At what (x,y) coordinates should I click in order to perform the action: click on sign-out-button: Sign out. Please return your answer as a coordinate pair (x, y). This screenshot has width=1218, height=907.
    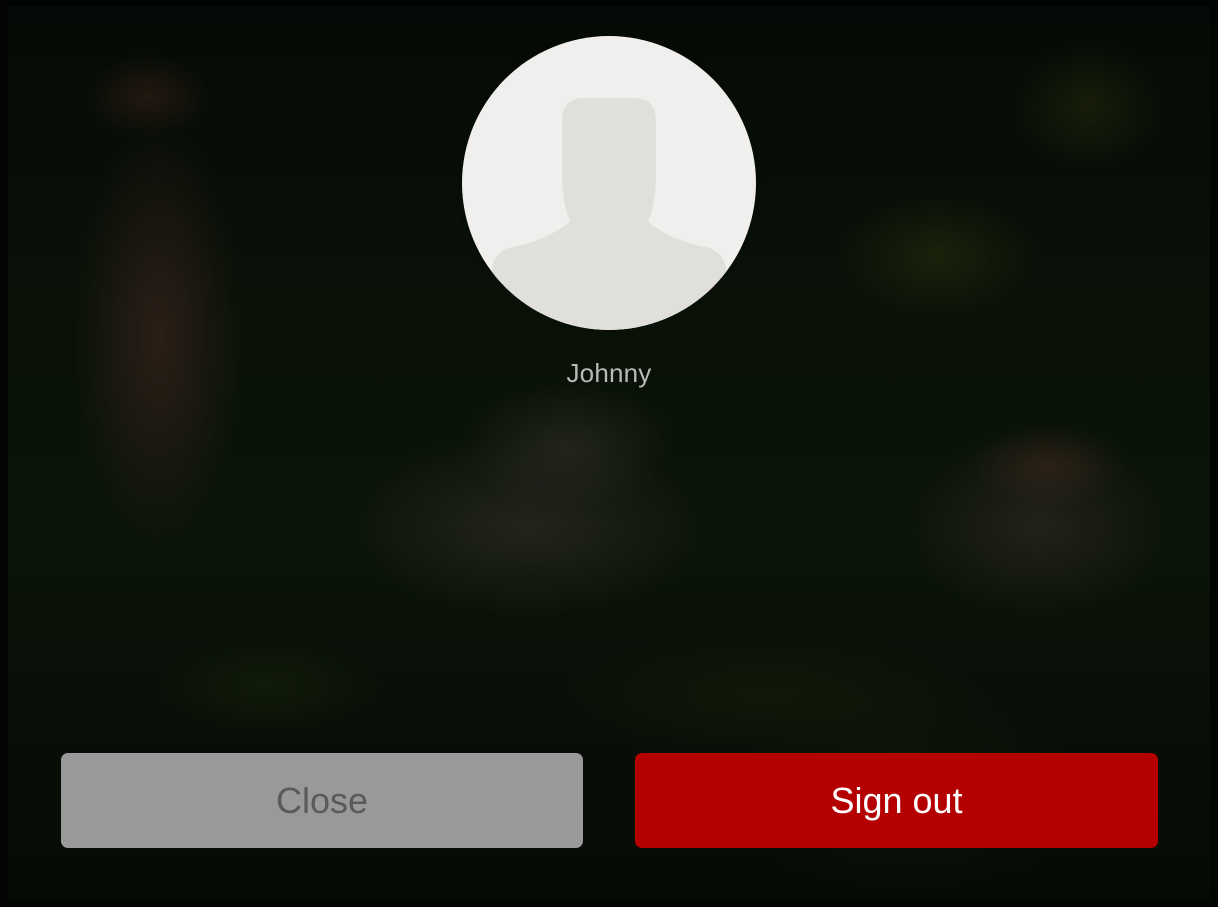
    Looking at the image, I should click on (896, 800).